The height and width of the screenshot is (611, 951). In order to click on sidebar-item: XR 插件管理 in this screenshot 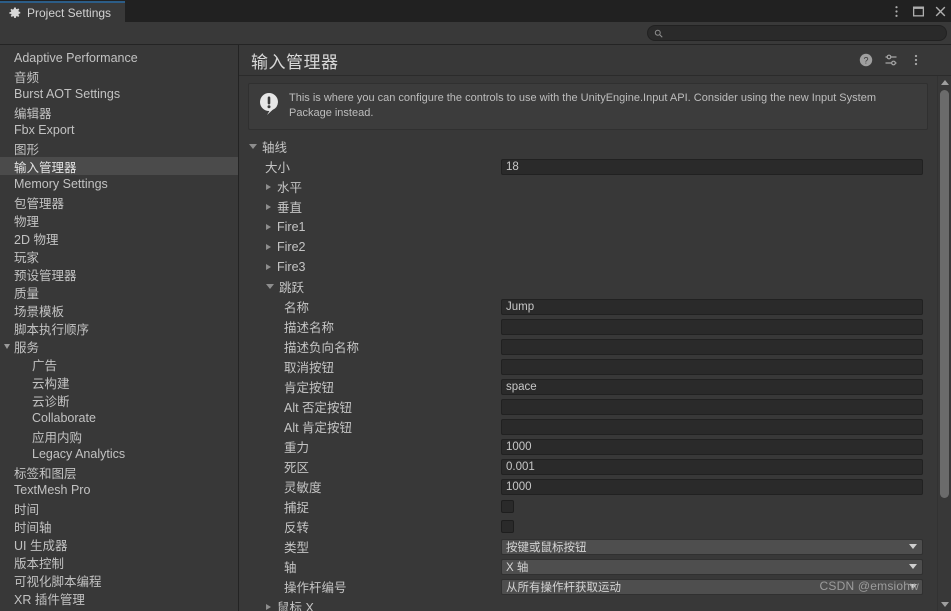, I will do `click(119, 598)`.